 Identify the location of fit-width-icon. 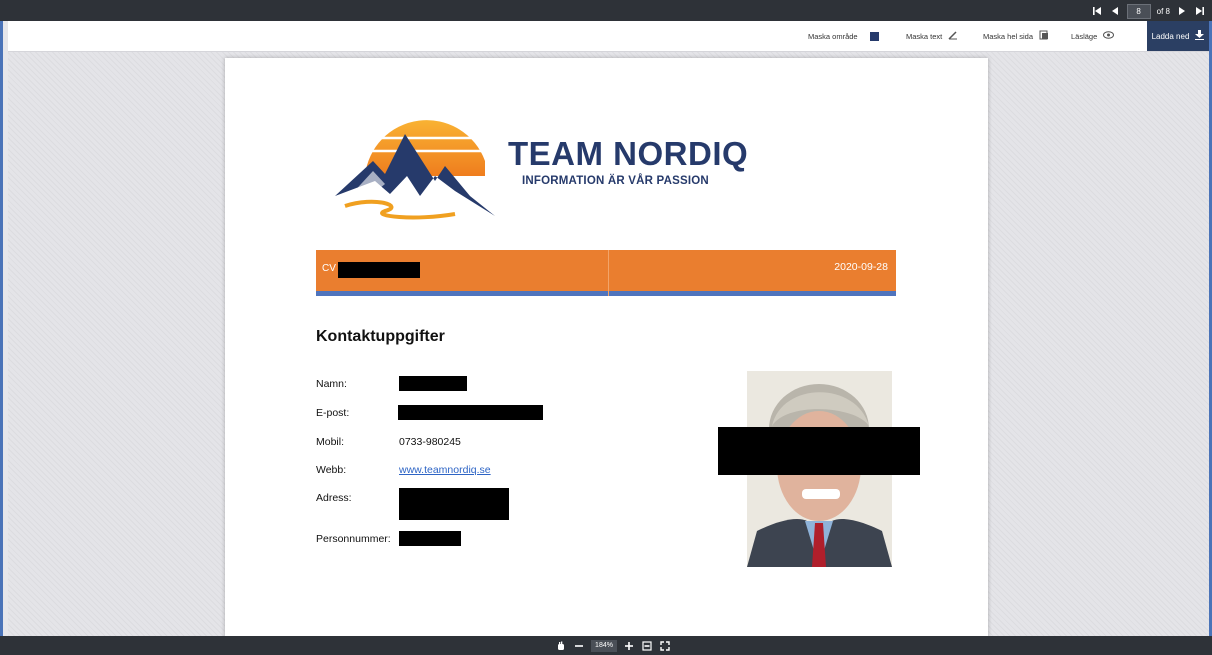
(647, 646).